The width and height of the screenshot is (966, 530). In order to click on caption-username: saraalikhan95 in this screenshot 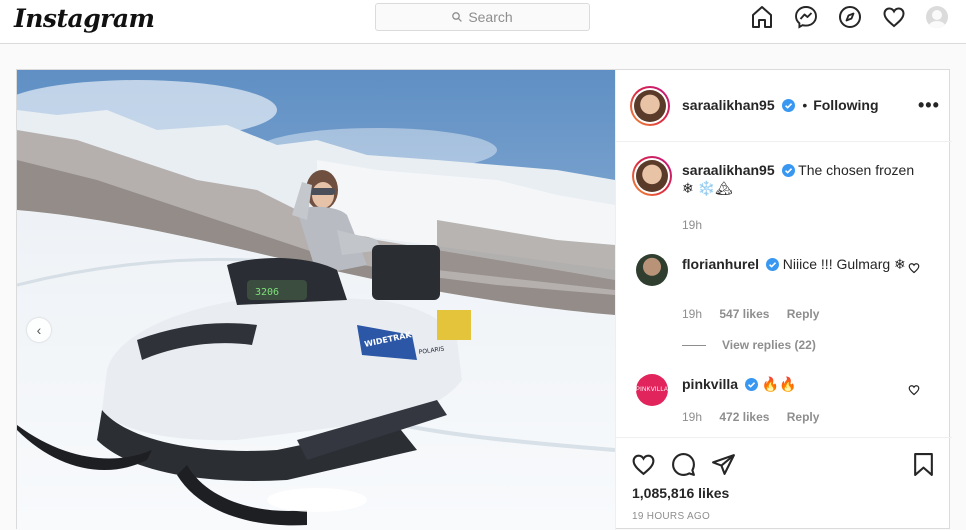, I will do `click(728, 170)`.